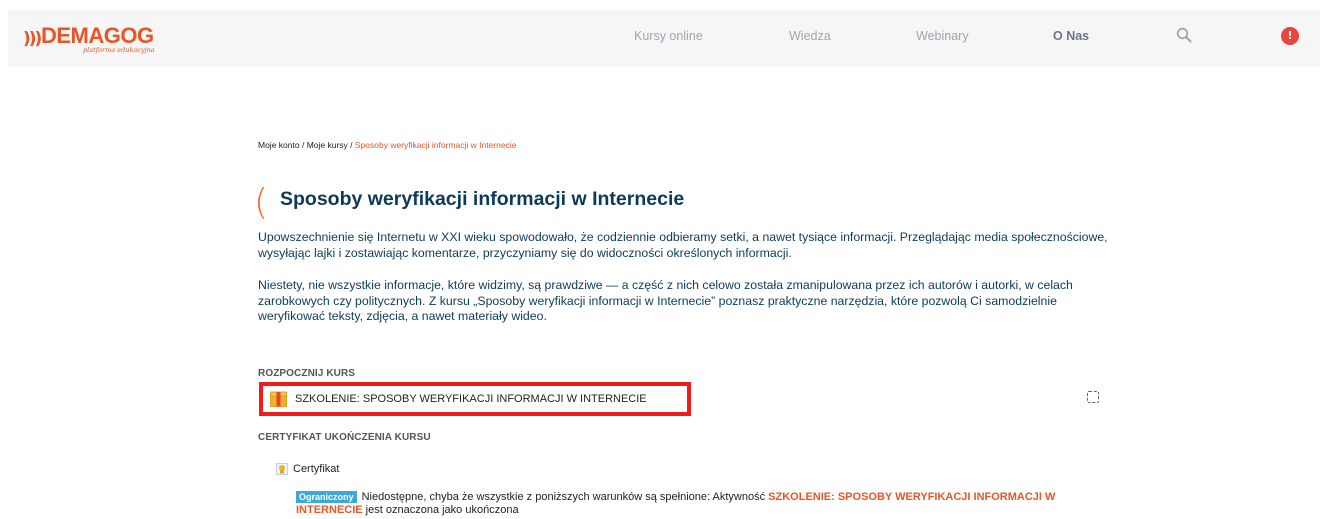 This screenshot has height=519, width=1321. What do you see at coordinates (307, 373) in the screenshot?
I see `section-heading-start-course: ROZPOCZNIJ KURS` at bounding box center [307, 373].